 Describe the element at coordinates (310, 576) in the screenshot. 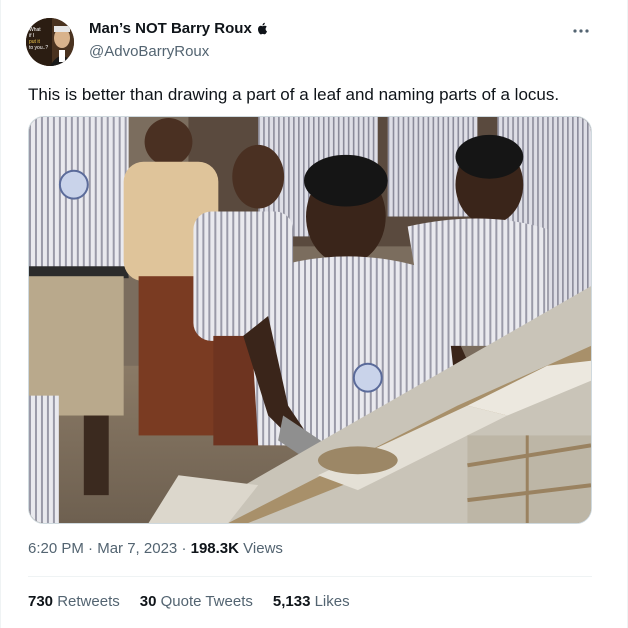

I see `divider` at that location.